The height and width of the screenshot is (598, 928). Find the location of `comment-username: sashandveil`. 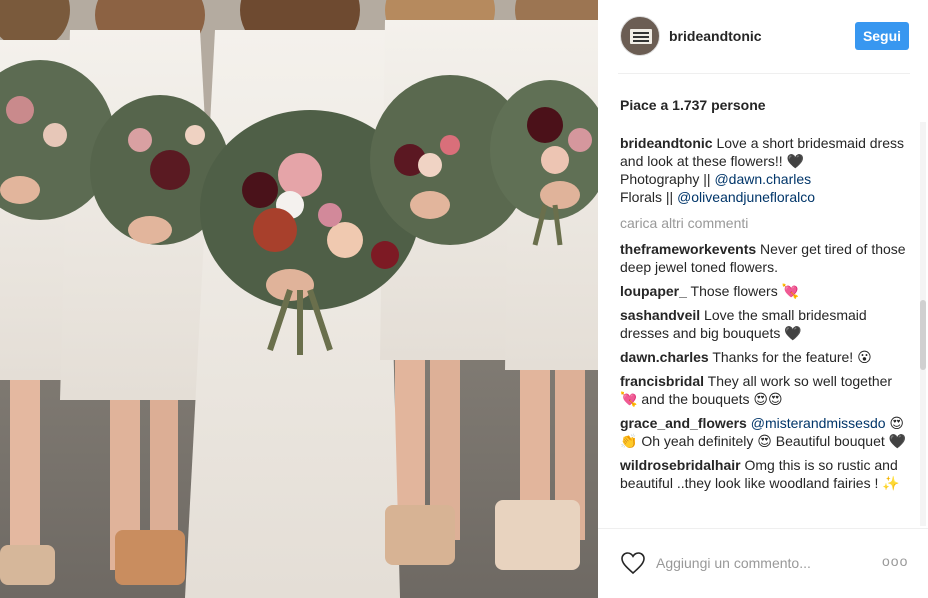

comment-username: sashandveil is located at coordinates (660, 315).